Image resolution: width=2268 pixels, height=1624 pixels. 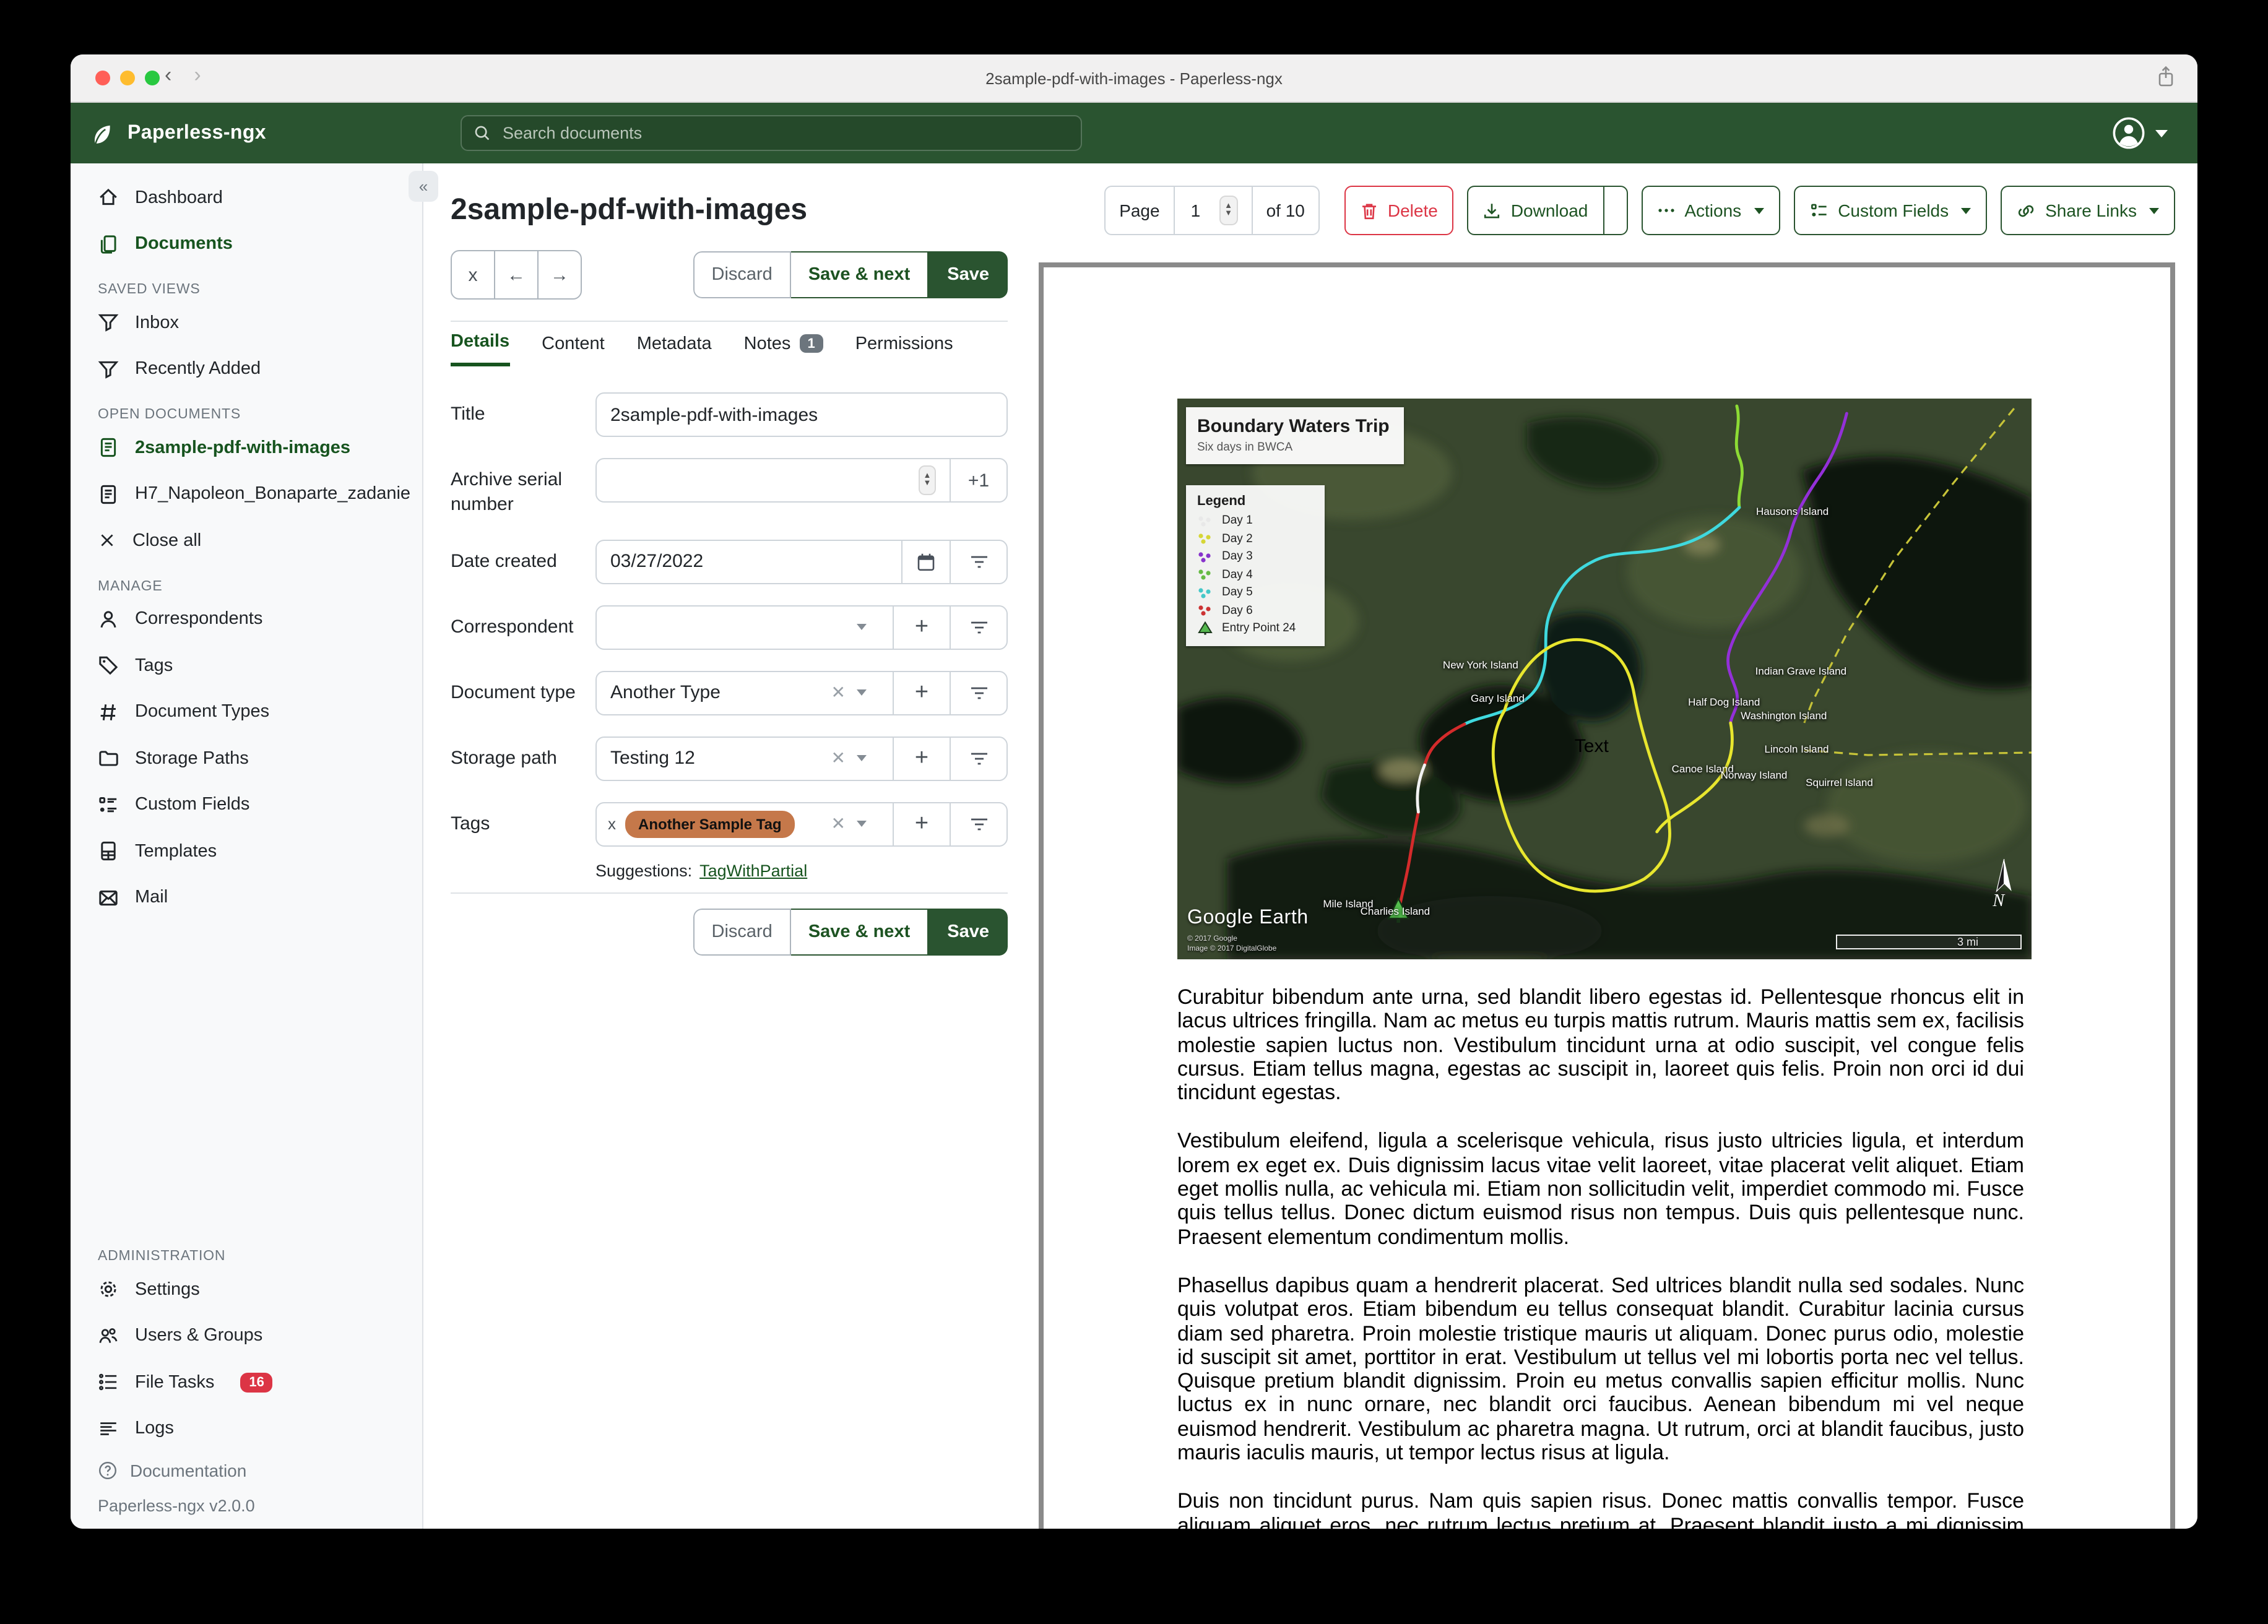 What do you see at coordinates (783, 349) in the screenshot?
I see `tab-notes: Notes 1` at bounding box center [783, 349].